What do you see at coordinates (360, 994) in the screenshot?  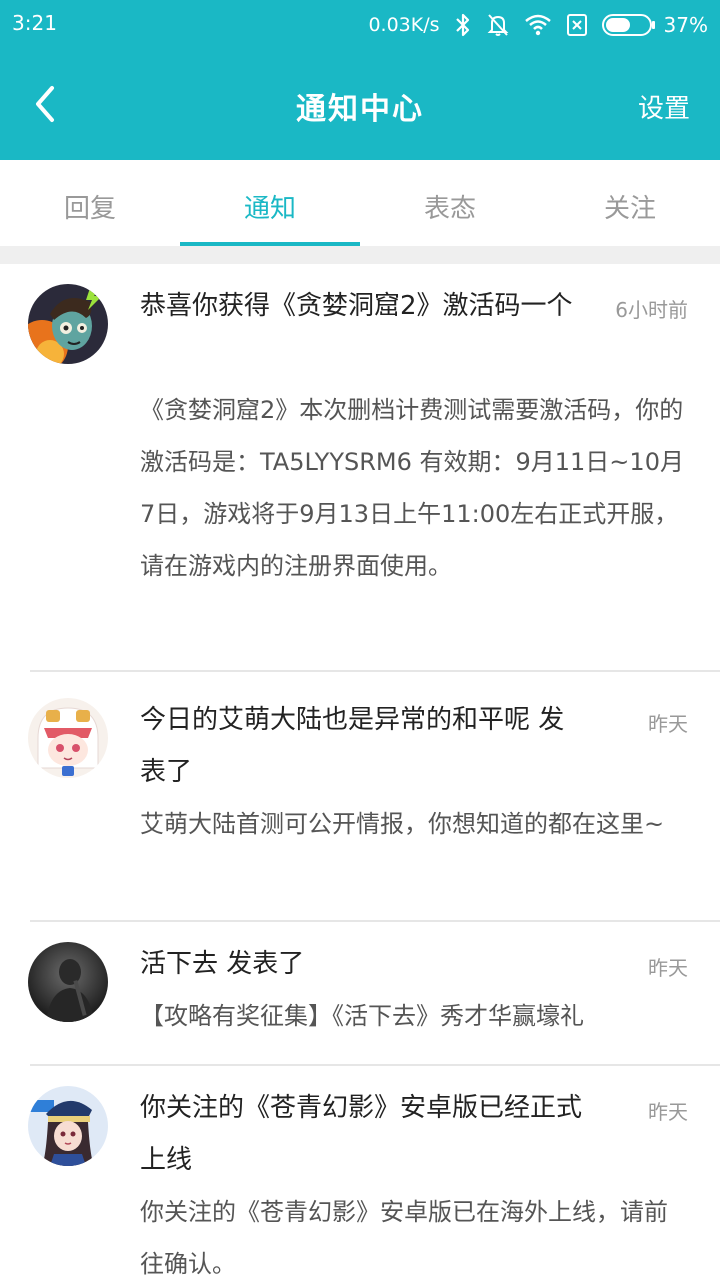 I see `notification-item: 活下去 发表了 昨天 【攻略有奖征集】《活下去》秀才华赢壕礼` at bounding box center [360, 994].